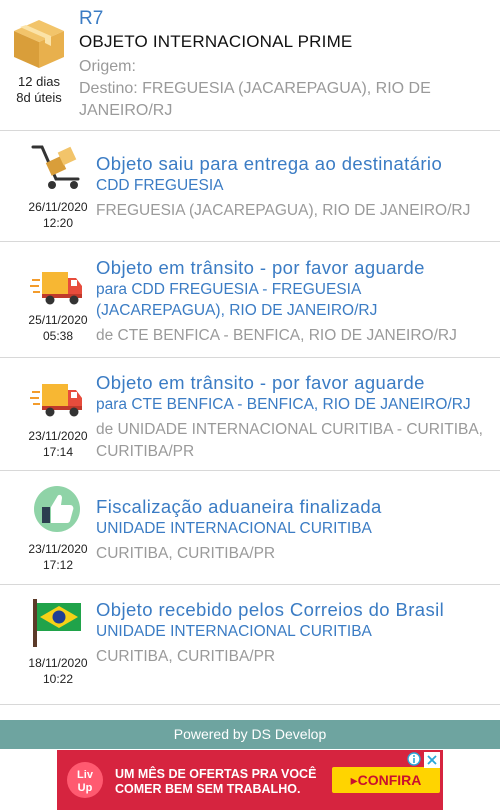 The image size is (500, 810). Describe the element at coordinates (414, 759) in the screenshot. I see `info-icon` at that location.